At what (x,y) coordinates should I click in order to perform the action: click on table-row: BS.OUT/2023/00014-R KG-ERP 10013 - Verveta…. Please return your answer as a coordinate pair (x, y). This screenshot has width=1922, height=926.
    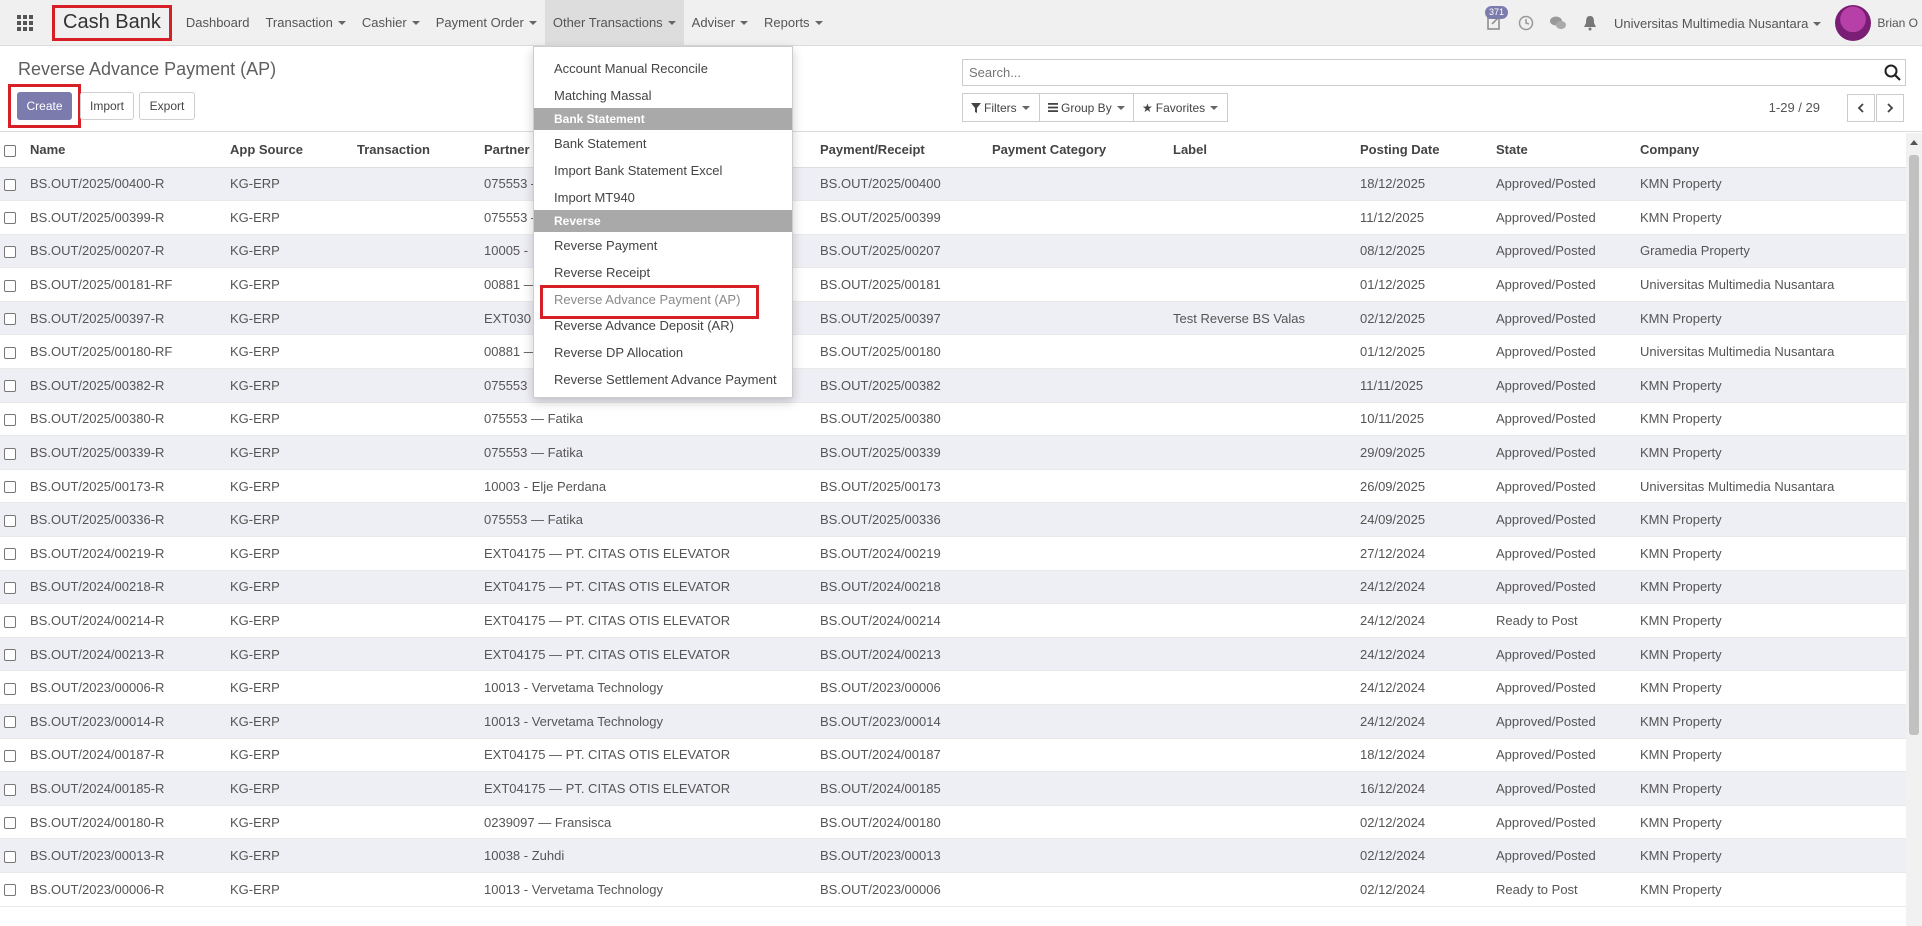
    Looking at the image, I should click on (953, 721).